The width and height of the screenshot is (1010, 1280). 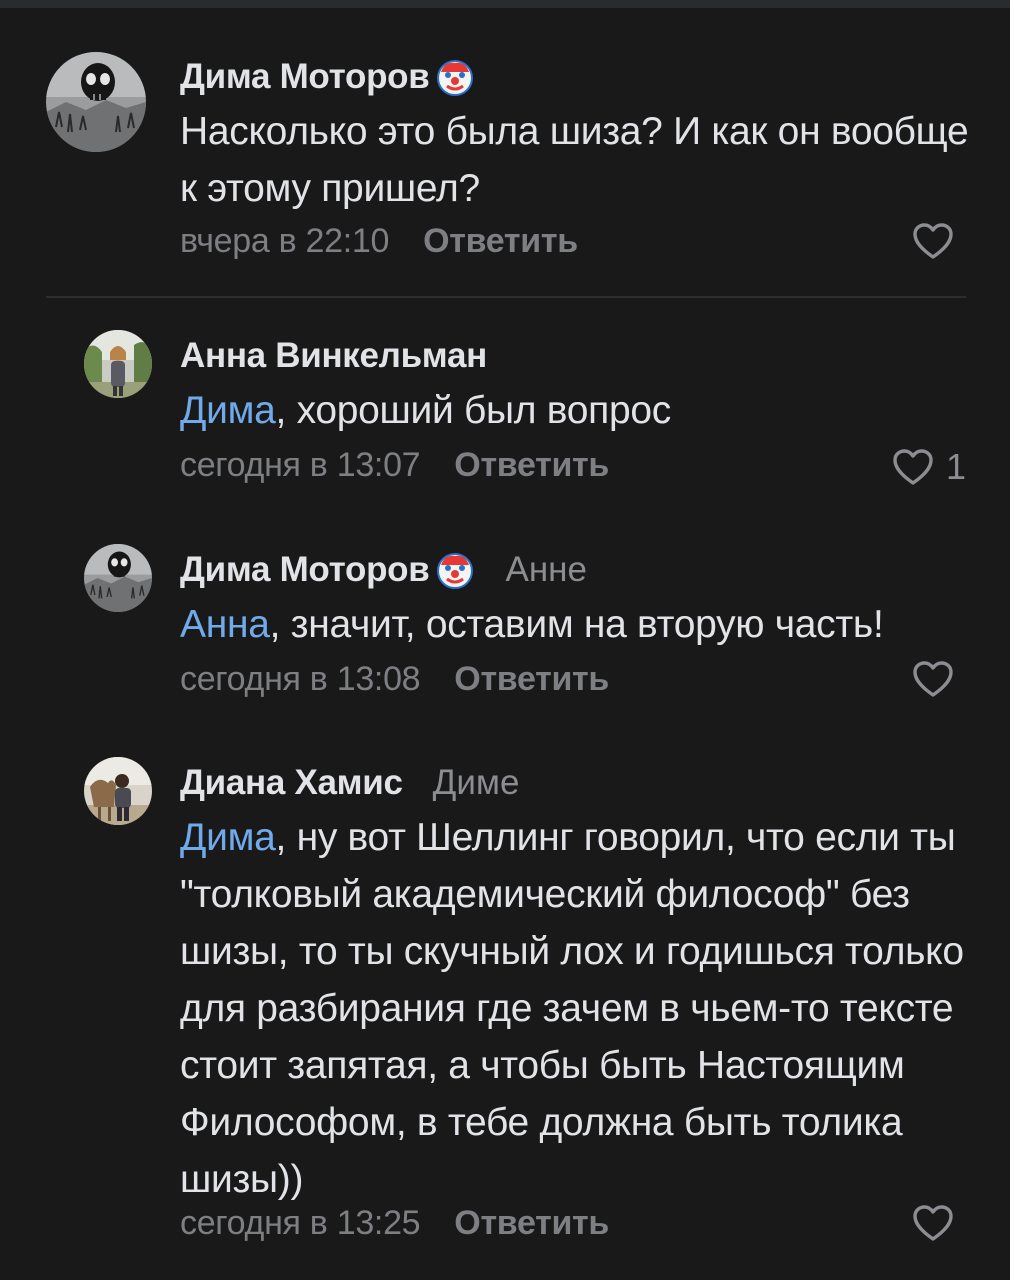 I want to click on comment-meta: вчера в 22:10 Ответить, so click(x=379, y=241).